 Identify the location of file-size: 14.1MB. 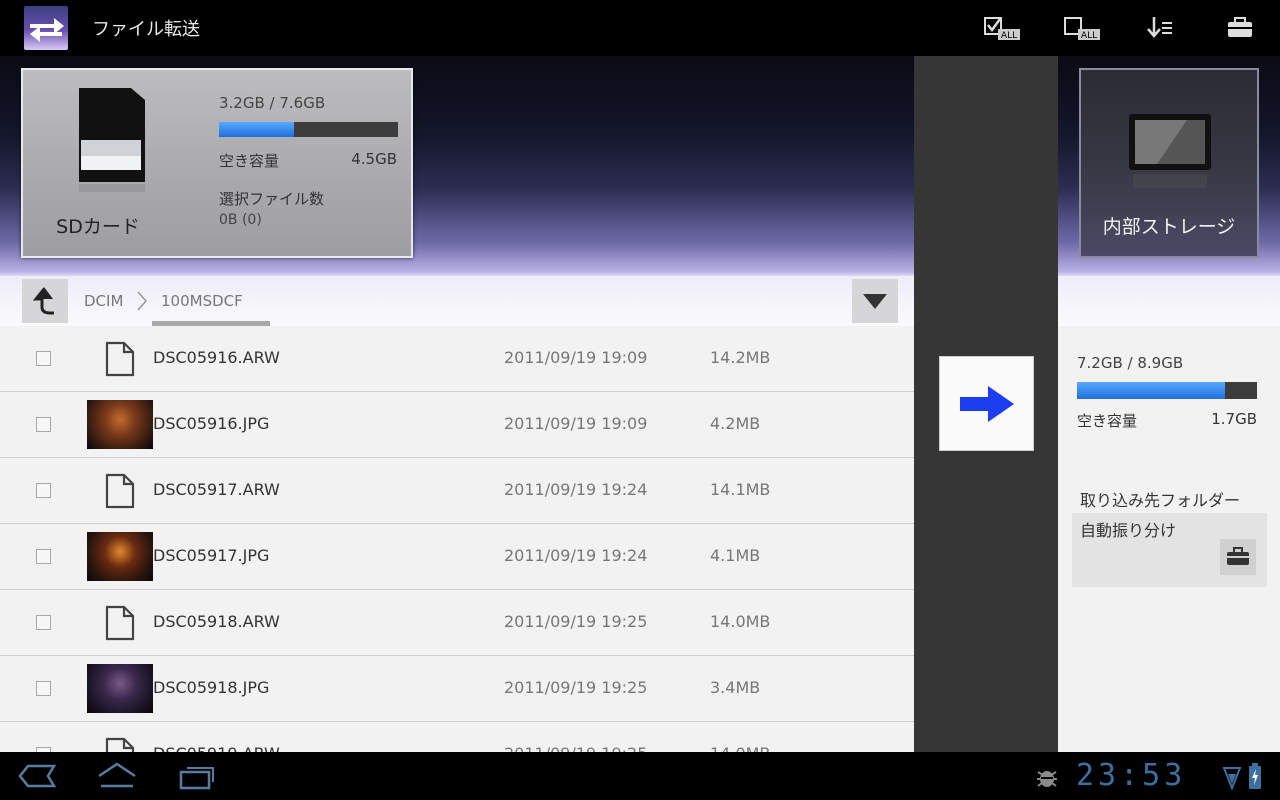
(740, 489).